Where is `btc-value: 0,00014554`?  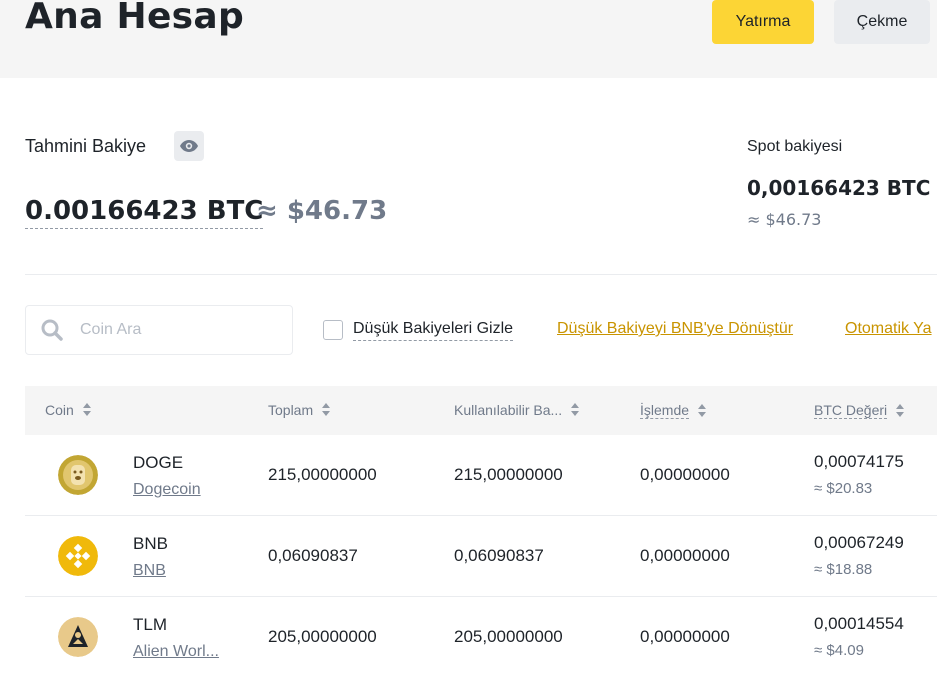 btc-value: 0,00014554 is located at coordinates (859, 623).